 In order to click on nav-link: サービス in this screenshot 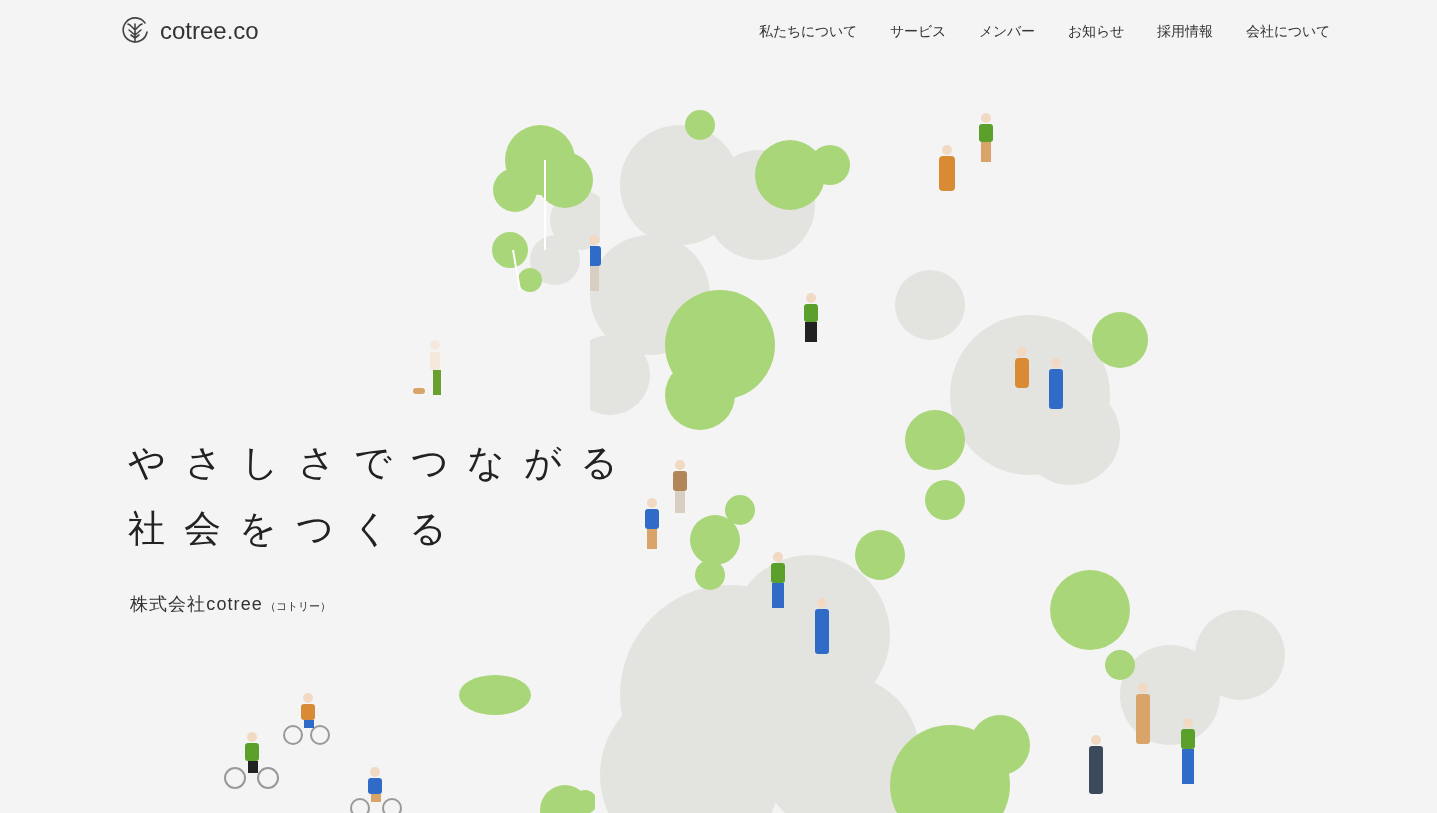, I will do `click(918, 31)`.